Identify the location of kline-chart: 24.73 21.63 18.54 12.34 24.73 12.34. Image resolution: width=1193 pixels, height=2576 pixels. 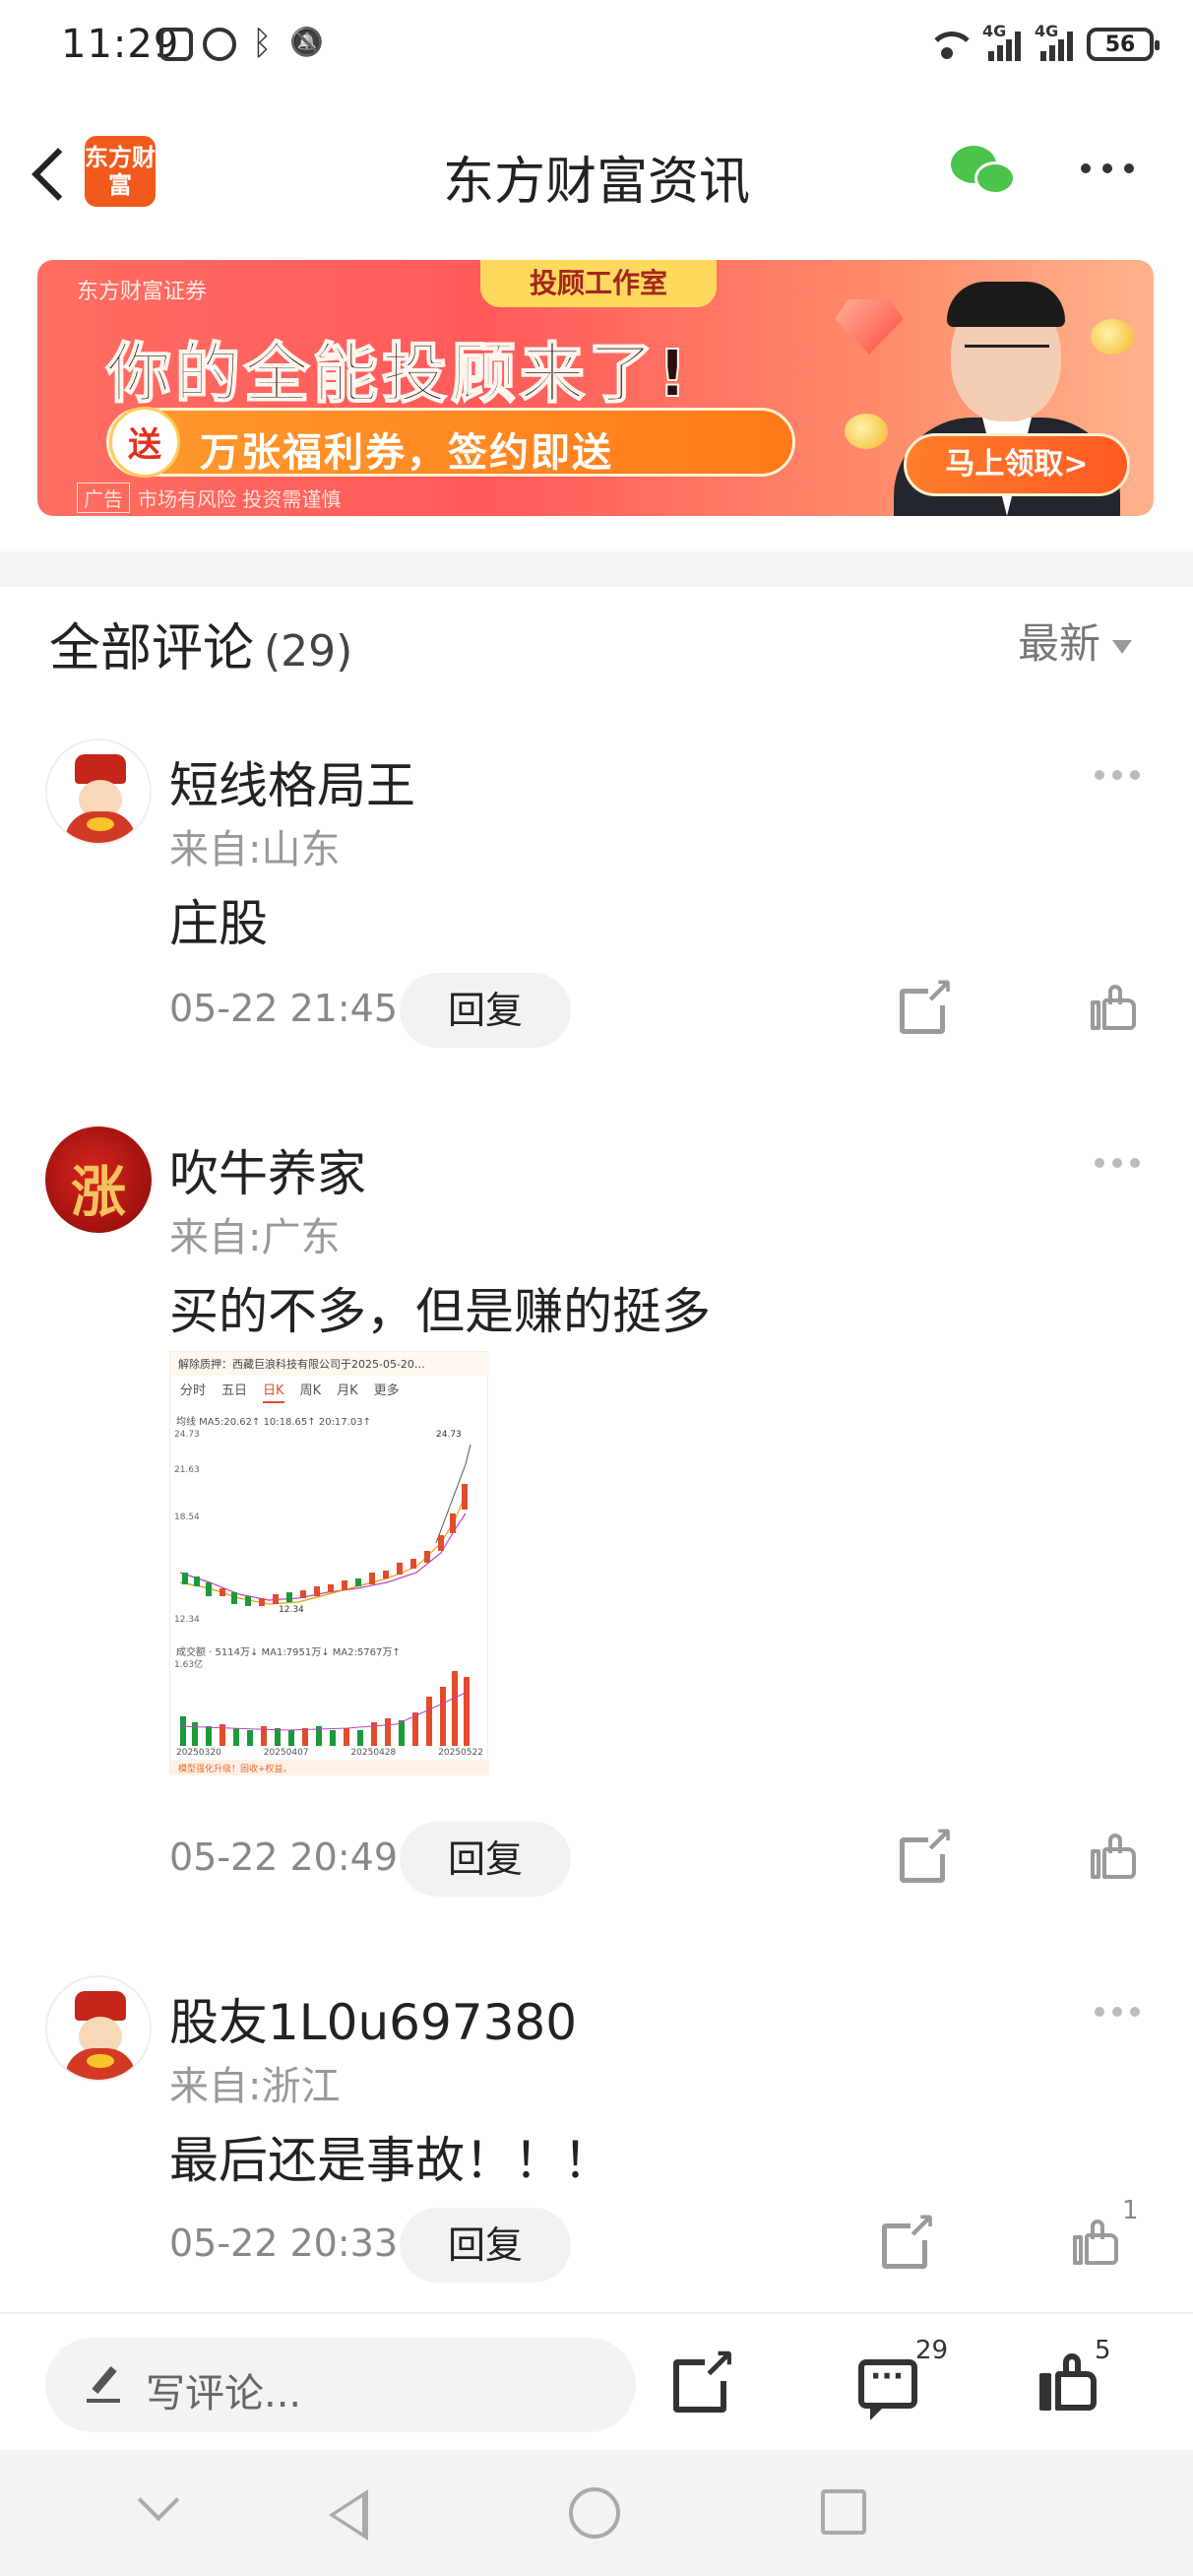
(322, 1527).